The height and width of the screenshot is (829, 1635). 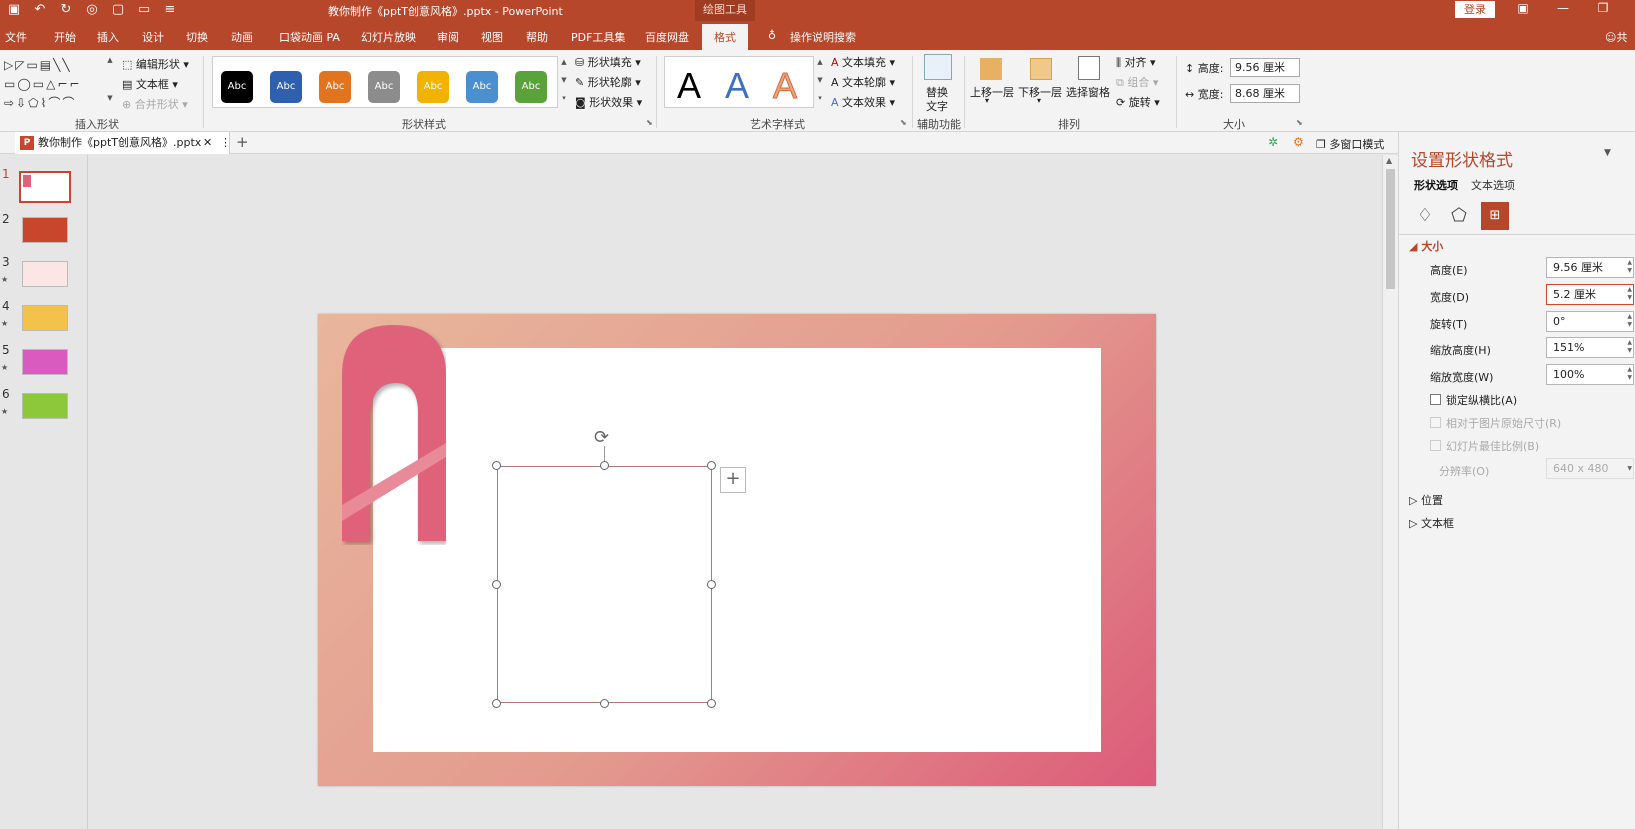 I want to click on gallery-scroll-up-icon: ▲, so click(x=110, y=60).